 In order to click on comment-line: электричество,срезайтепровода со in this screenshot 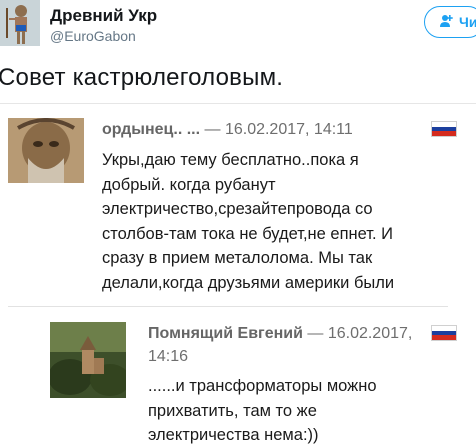, I will do `click(237, 209)`.